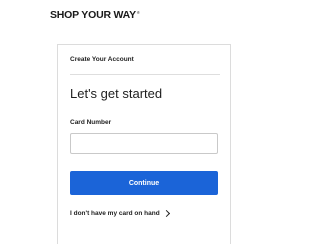 Image resolution: width=320 pixels, height=247 pixels. Describe the element at coordinates (166, 213) in the screenshot. I see `chevron-right-icon` at that location.